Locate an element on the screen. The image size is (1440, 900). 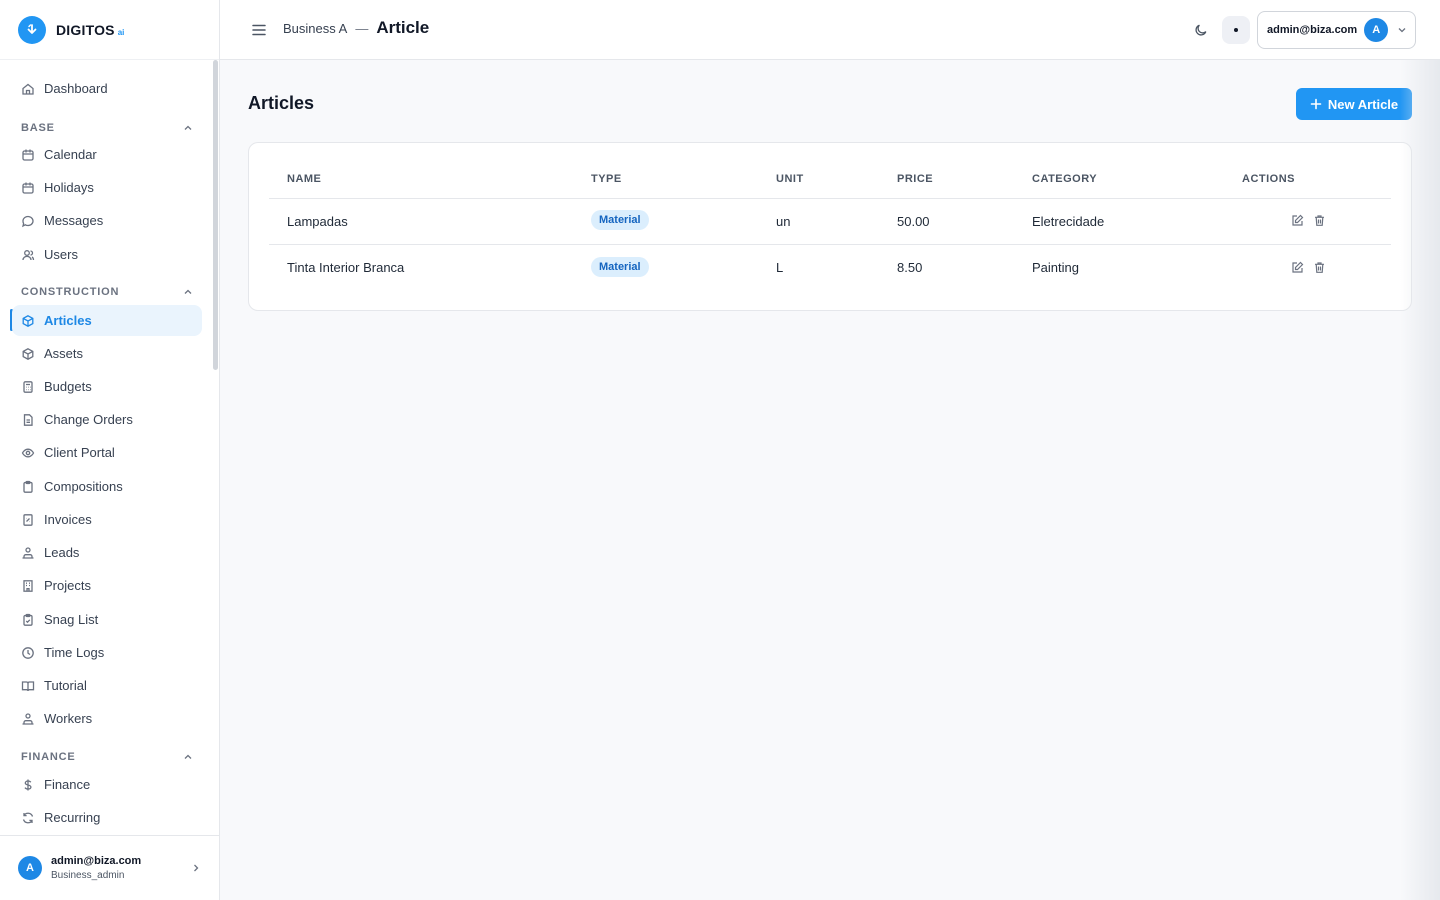
section-title: BASE is located at coordinates (38, 128).